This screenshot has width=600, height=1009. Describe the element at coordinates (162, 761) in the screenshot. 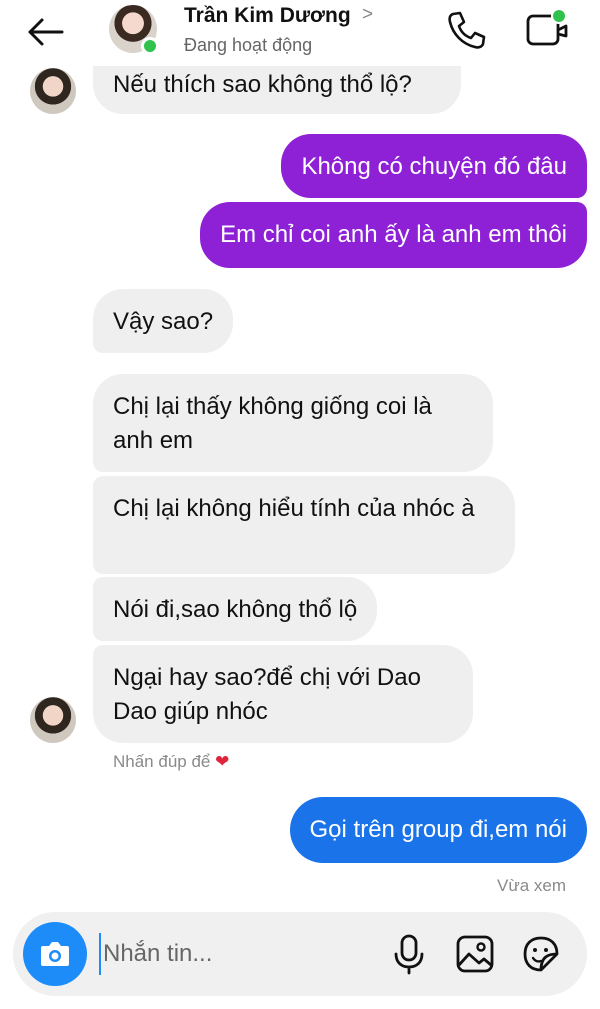

I see `hint-text: Nhấn đúp để` at that location.